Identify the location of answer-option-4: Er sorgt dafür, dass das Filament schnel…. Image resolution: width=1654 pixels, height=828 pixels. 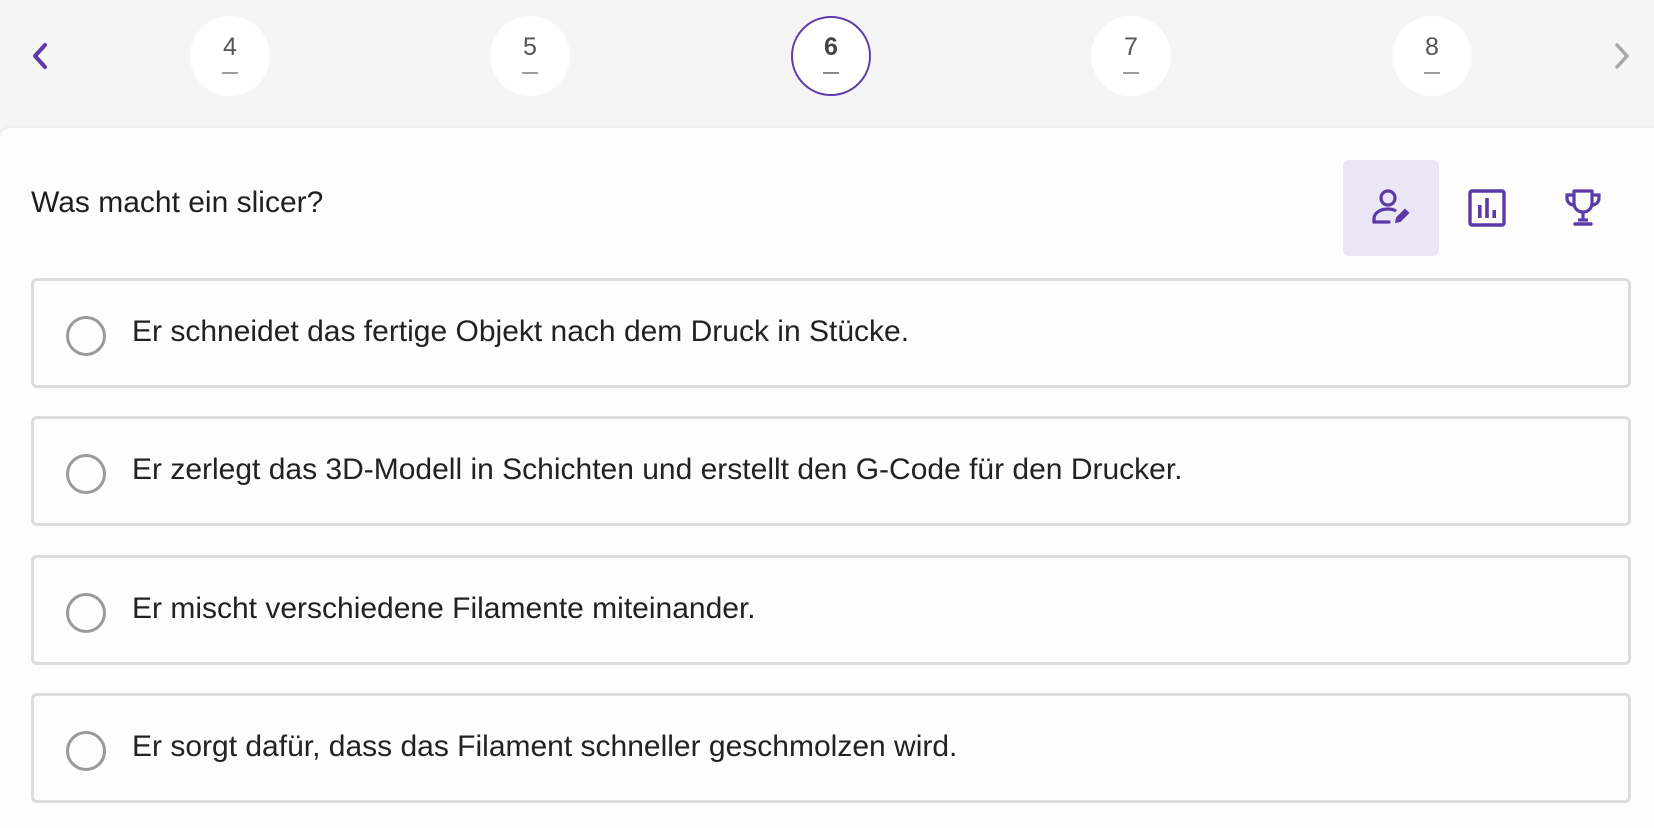
(831, 748).